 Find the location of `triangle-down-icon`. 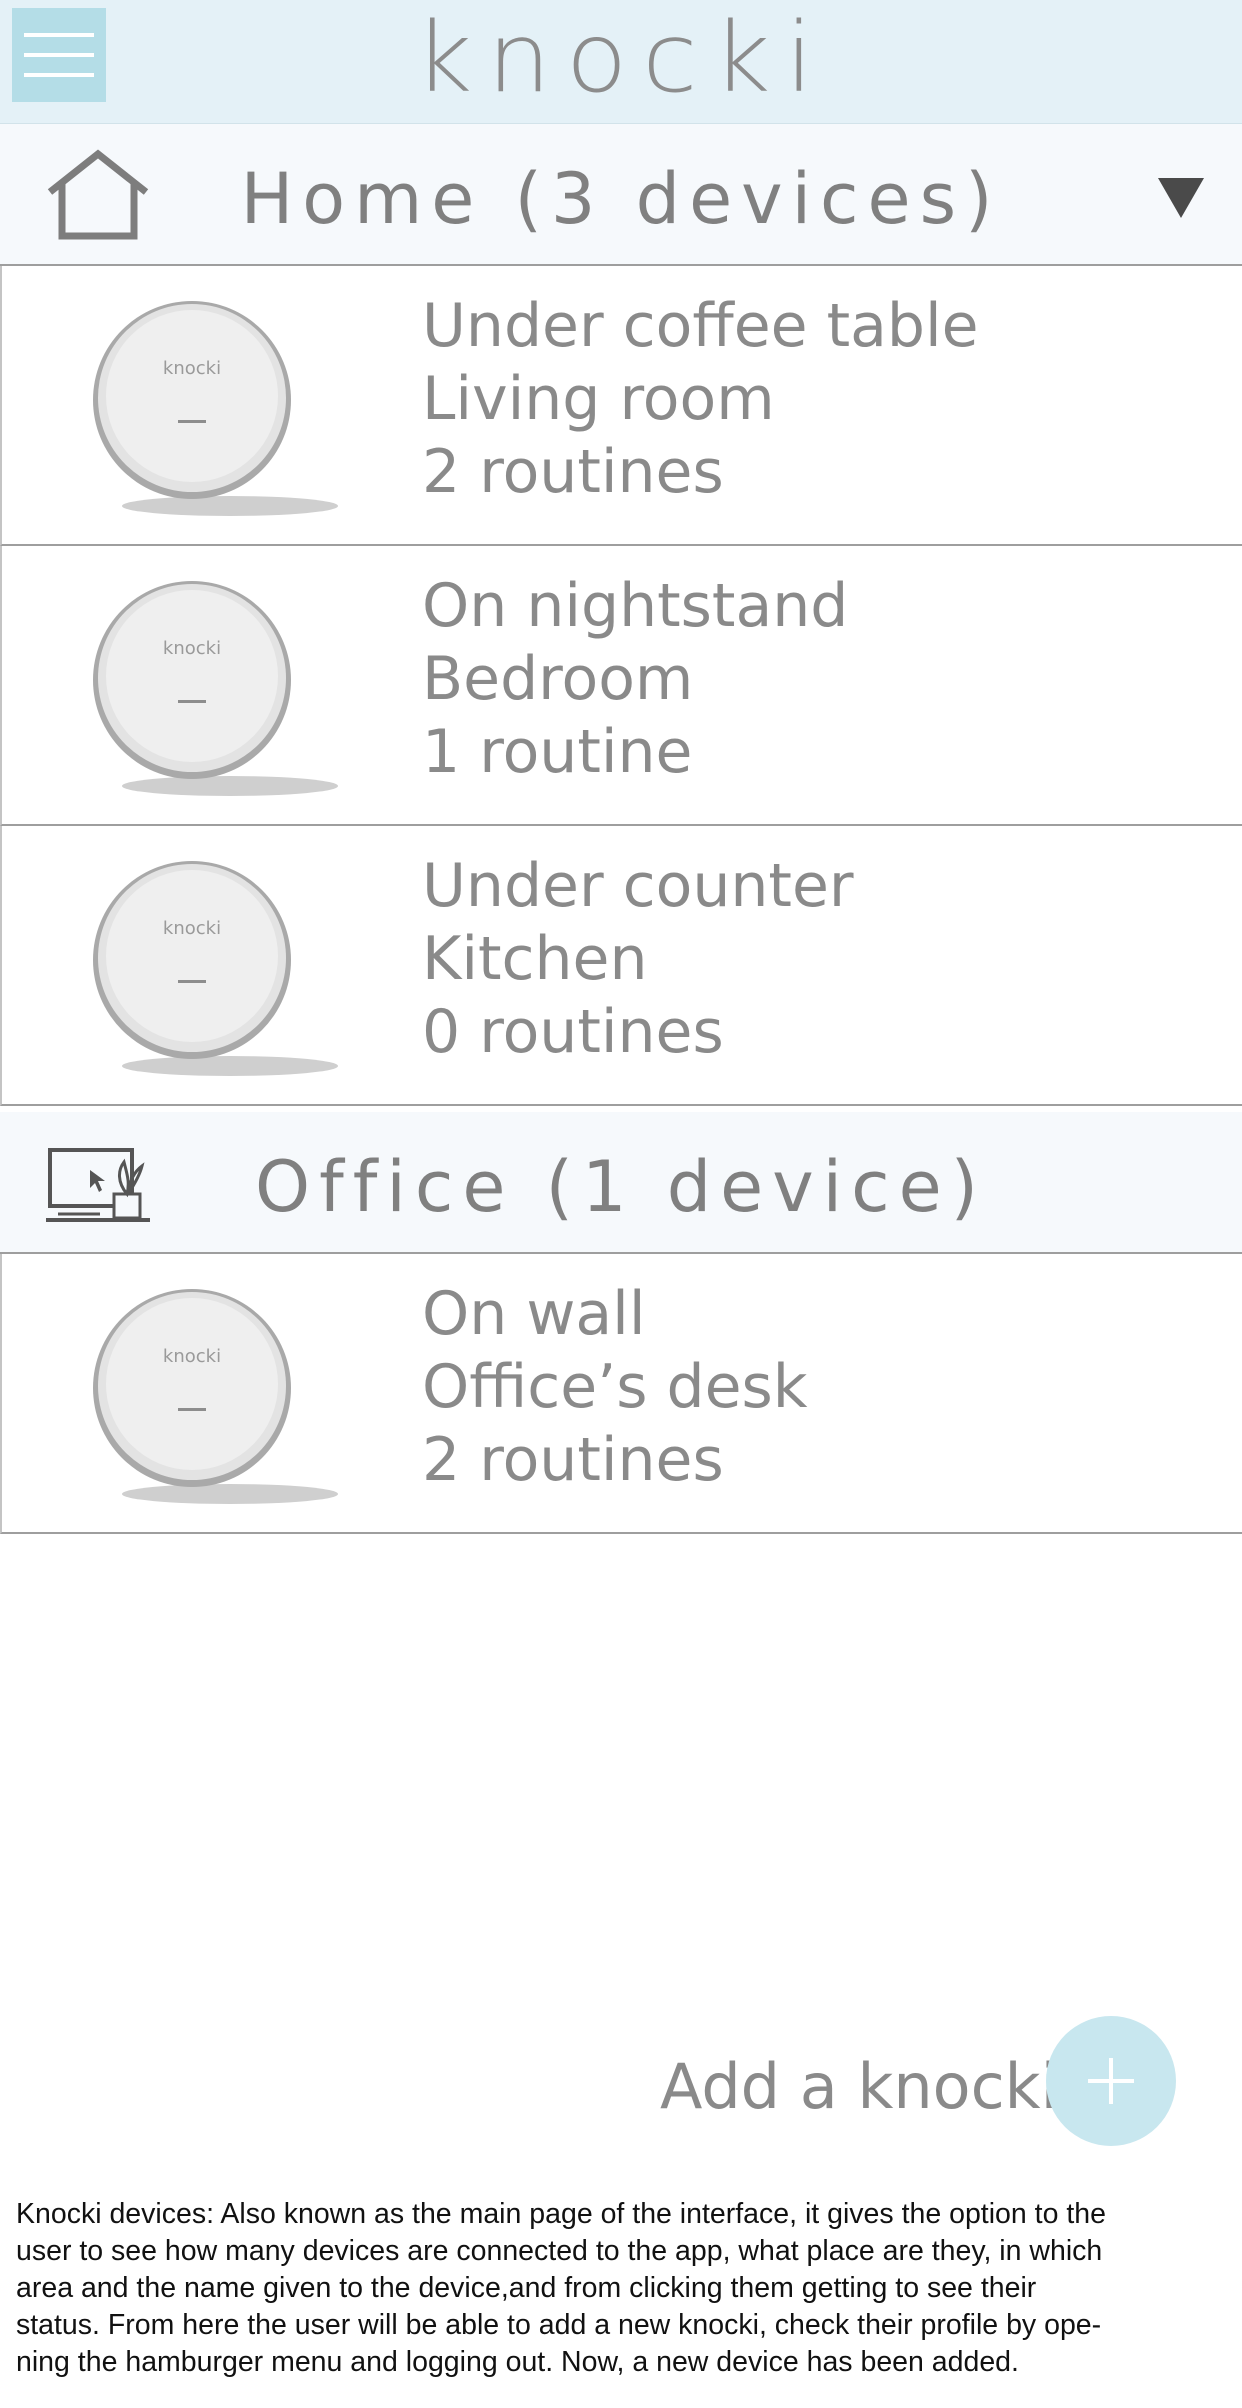

triangle-down-icon is located at coordinates (1181, 199).